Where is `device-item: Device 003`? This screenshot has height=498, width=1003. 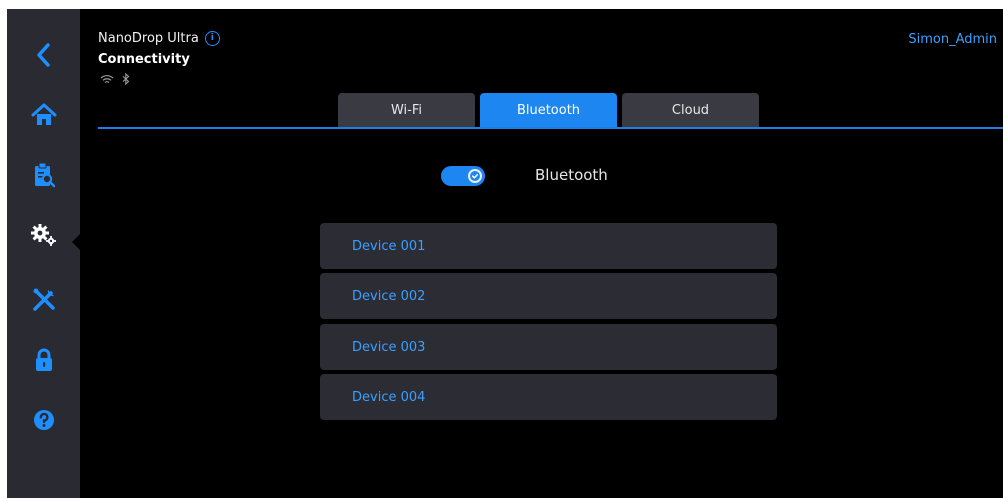 device-item: Device 003 is located at coordinates (548, 347).